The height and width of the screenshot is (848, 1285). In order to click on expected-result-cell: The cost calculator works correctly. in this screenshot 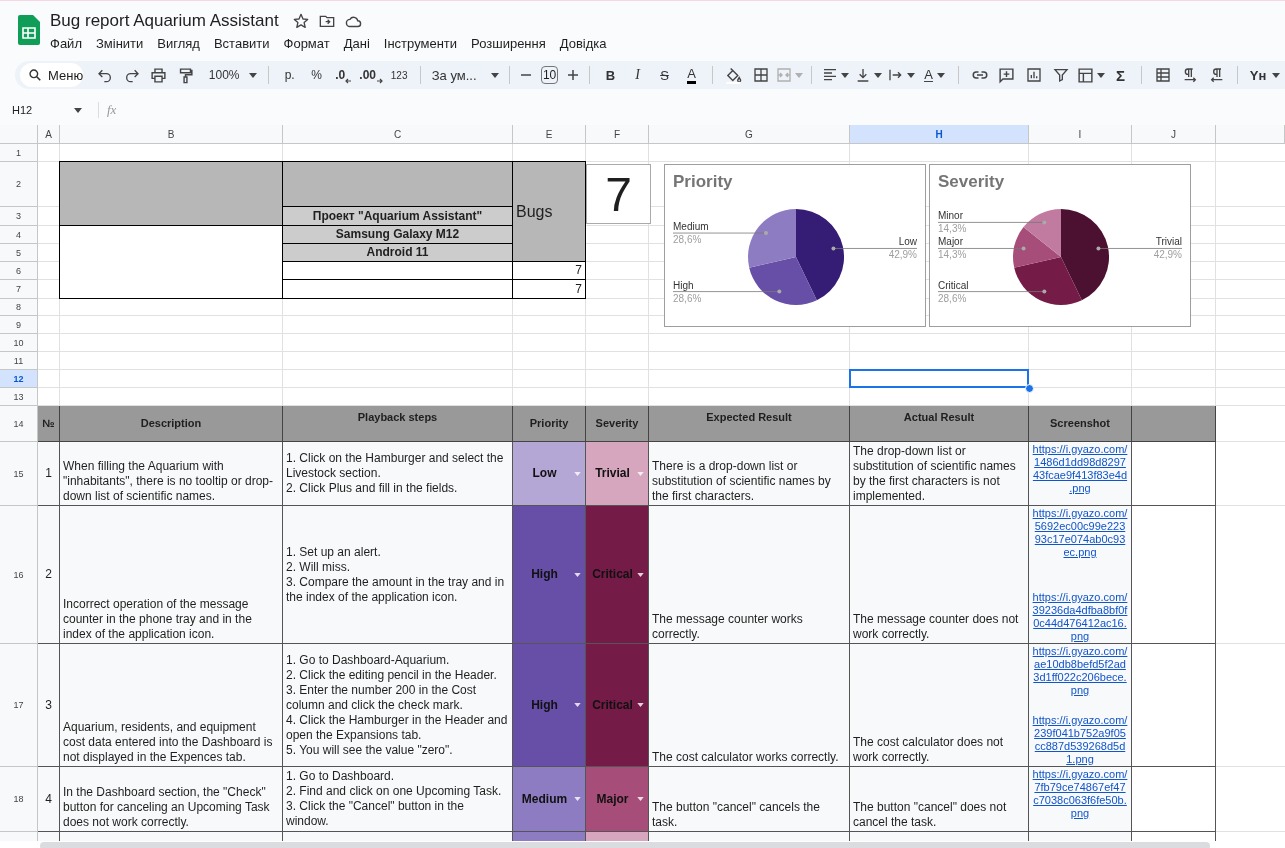, I will do `click(749, 705)`.